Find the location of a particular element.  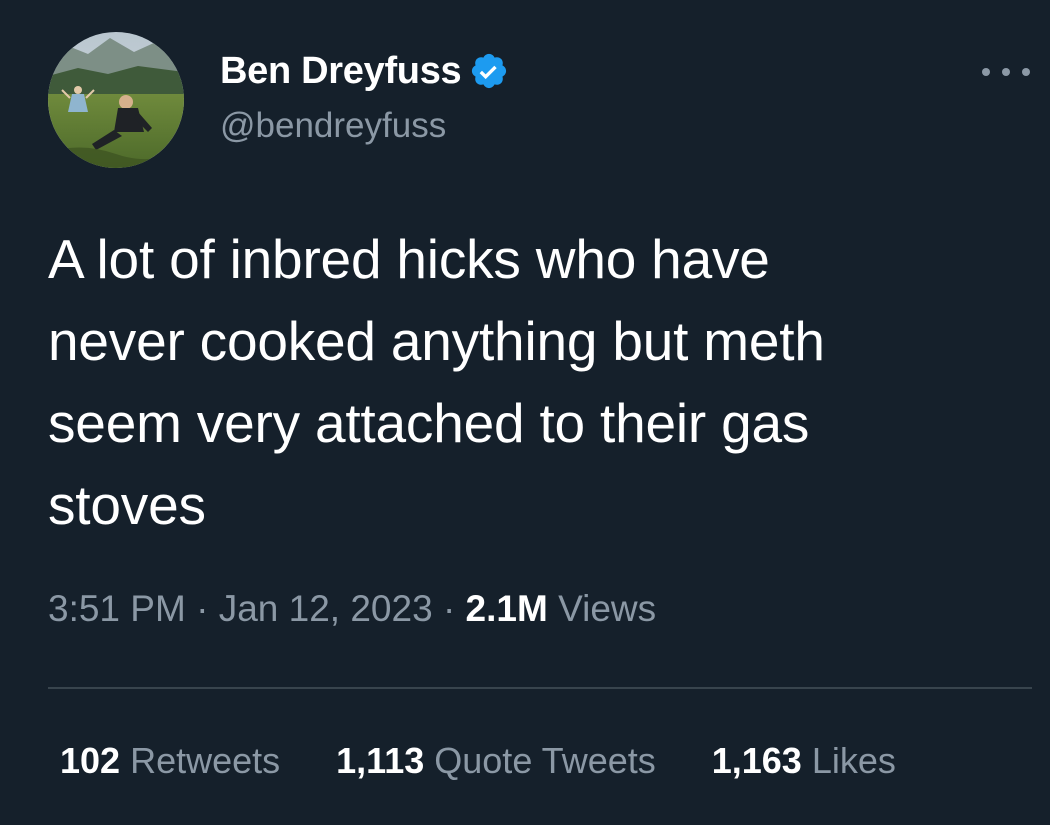

author-name-row: Ben Dreyfuss is located at coordinates (364, 71).